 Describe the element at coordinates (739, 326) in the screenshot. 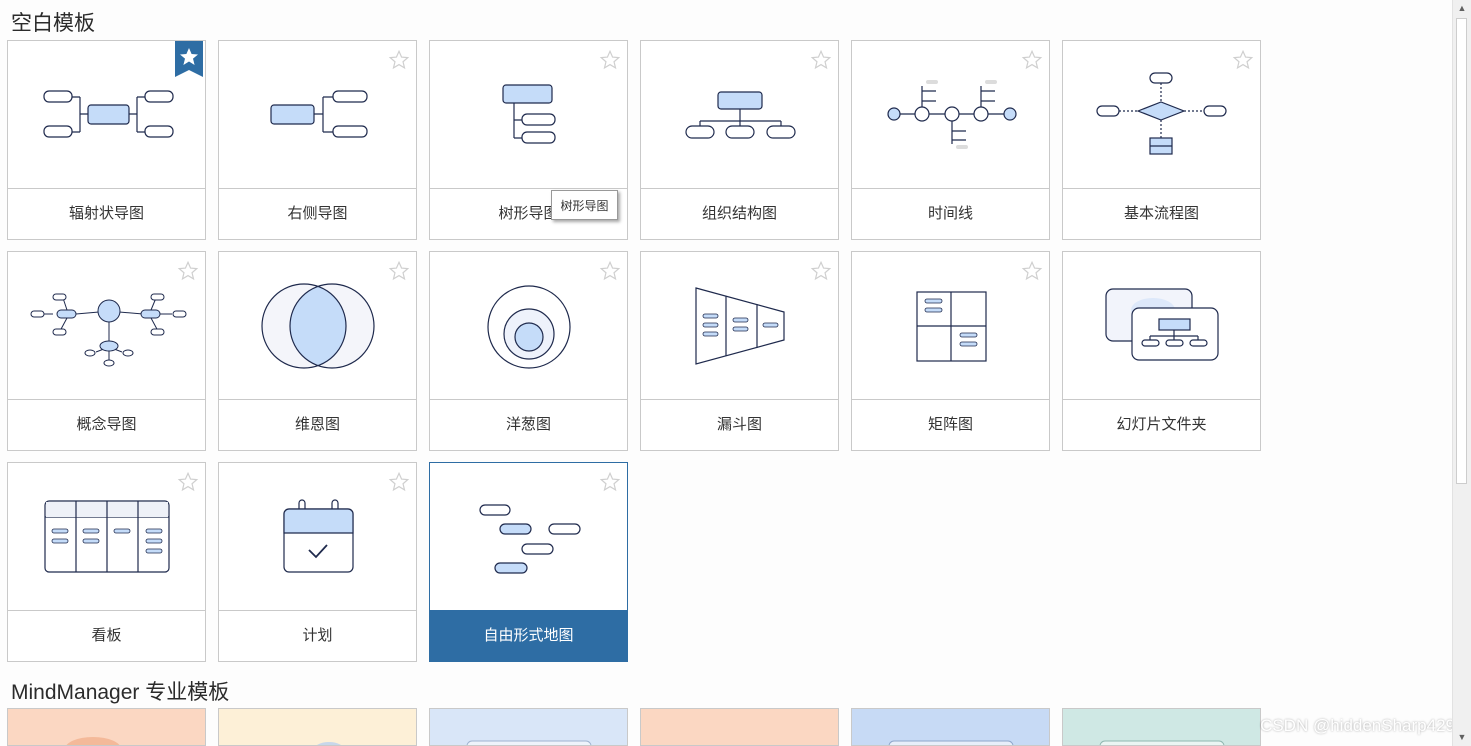

I see `funnel-chart-thumbnail` at that location.